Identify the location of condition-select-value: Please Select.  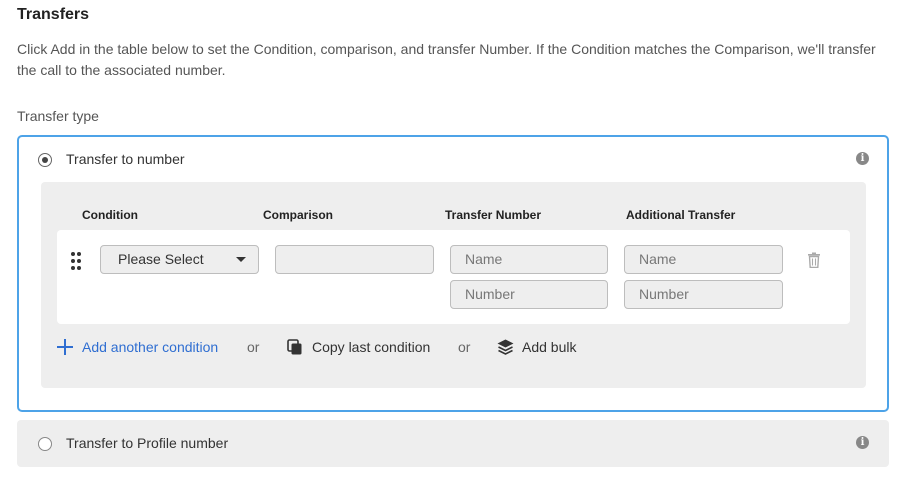
(161, 259).